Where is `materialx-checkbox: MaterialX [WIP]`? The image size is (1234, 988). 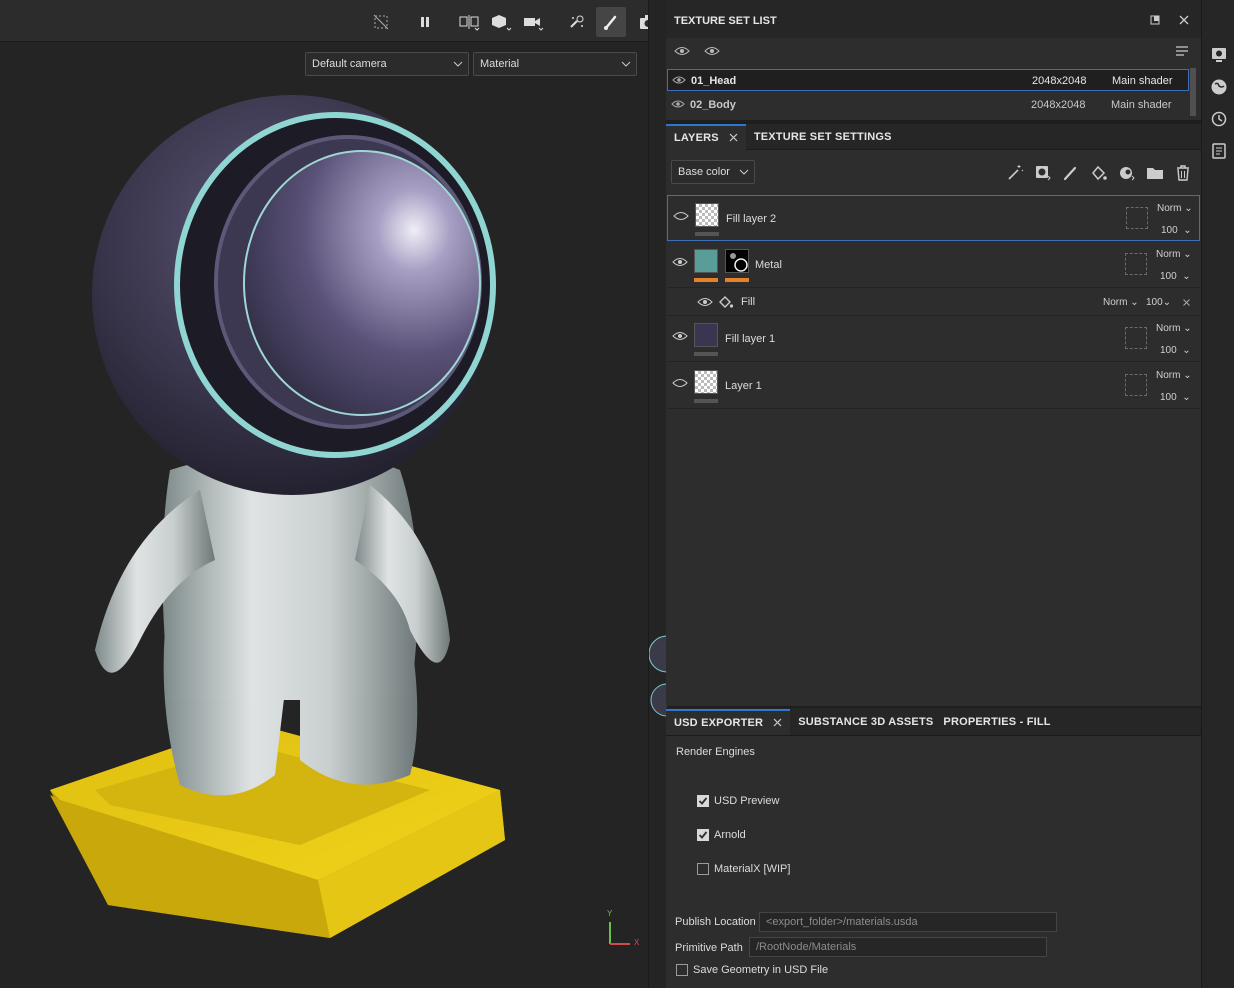
materialx-checkbox: MaterialX [WIP] is located at coordinates (743, 869).